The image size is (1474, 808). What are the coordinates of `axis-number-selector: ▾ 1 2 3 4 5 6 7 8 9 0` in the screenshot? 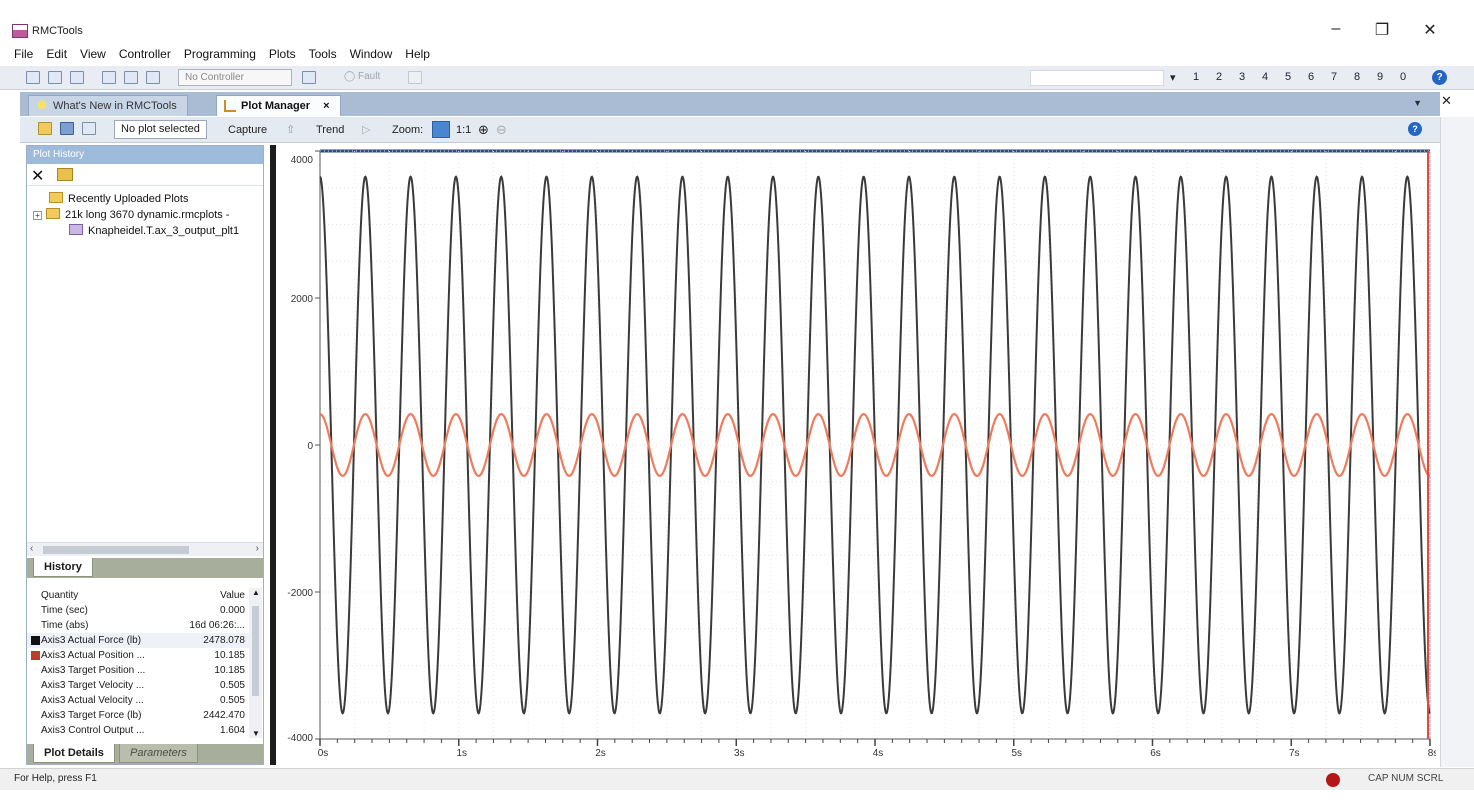 It's located at (1296, 77).